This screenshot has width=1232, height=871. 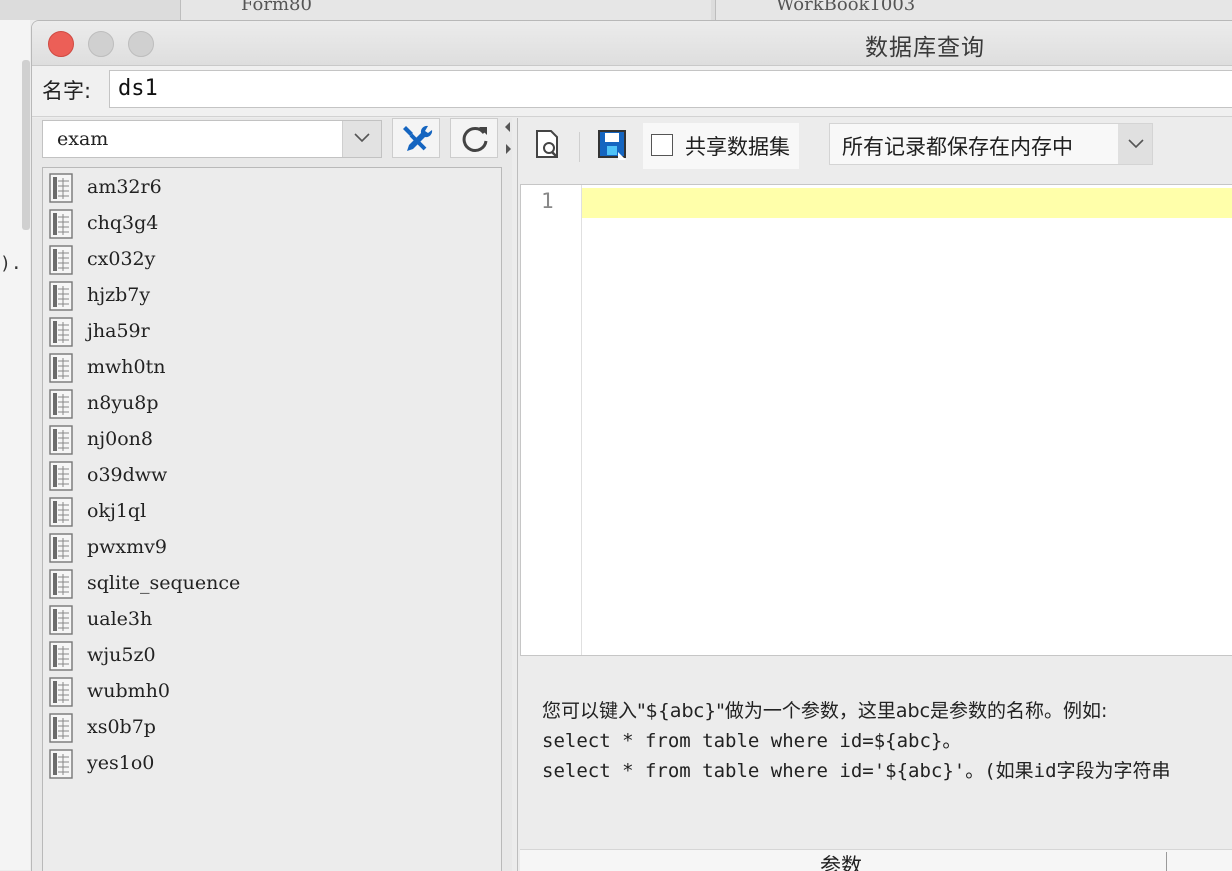 I want to click on column-divider, so click(x=1166, y=861).